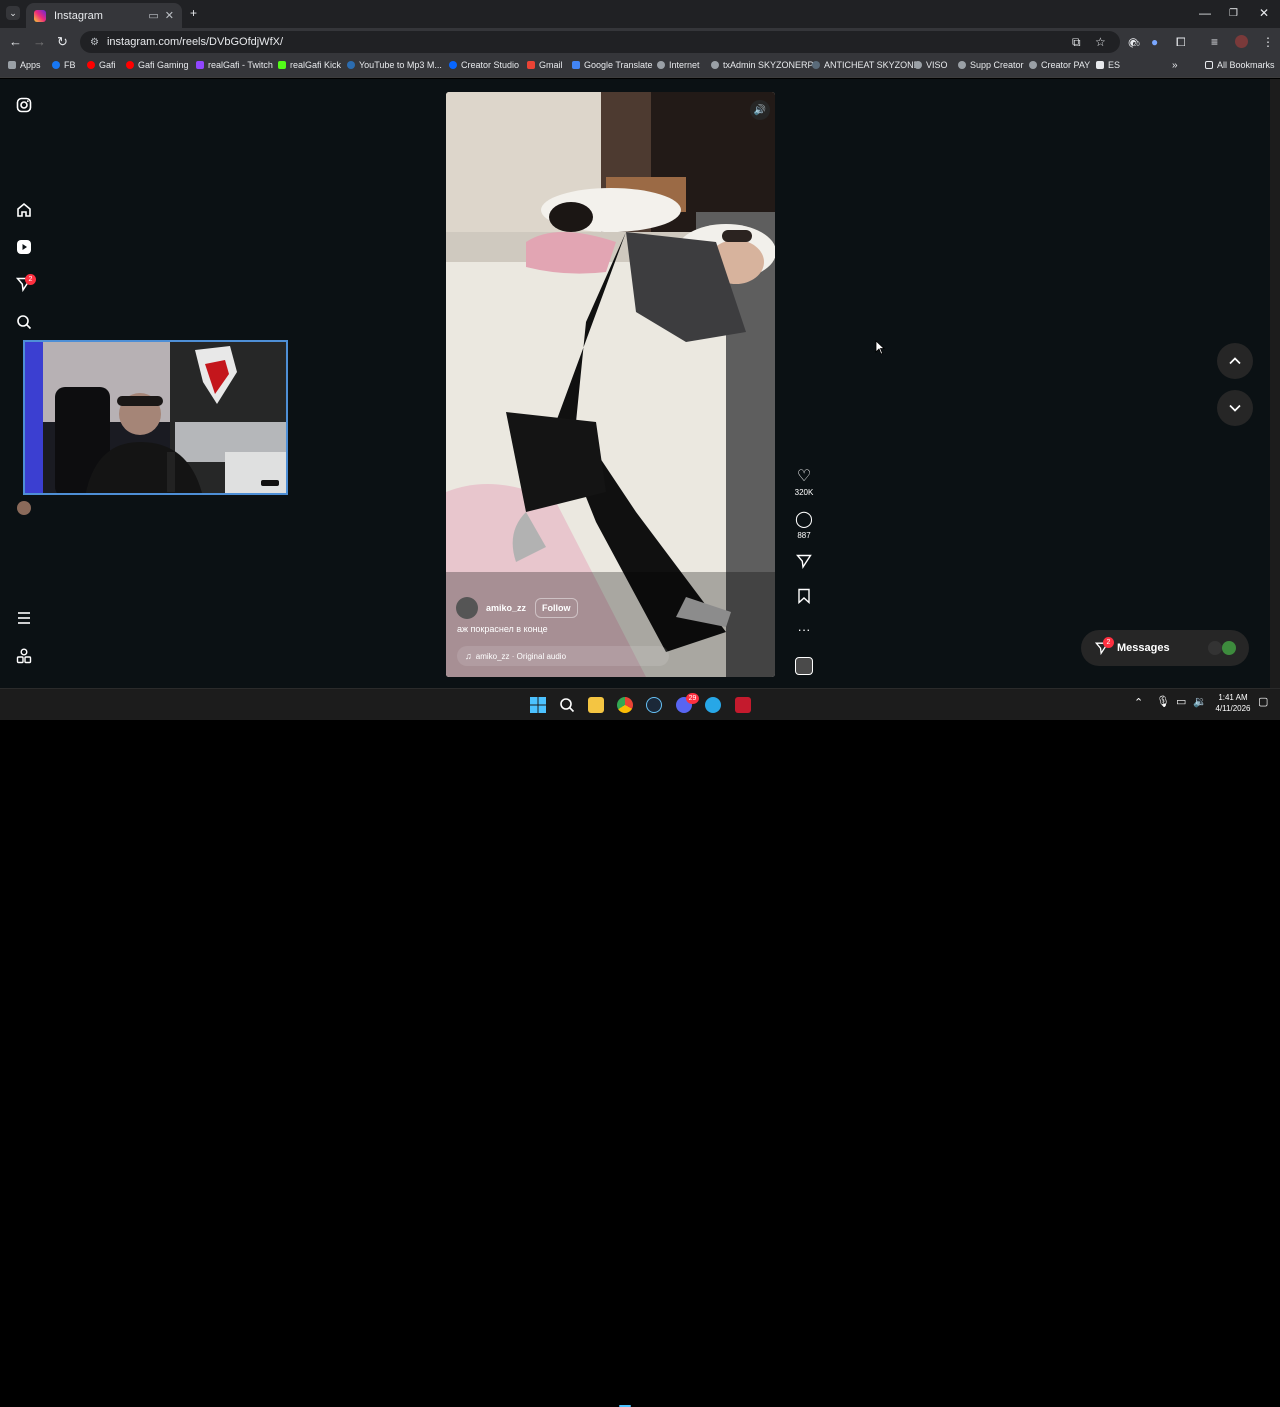  What do you see at coordinates (1108, 65) in the screenshot?
I see `bookmark-es: ES` at bounding box center [1108, 65].